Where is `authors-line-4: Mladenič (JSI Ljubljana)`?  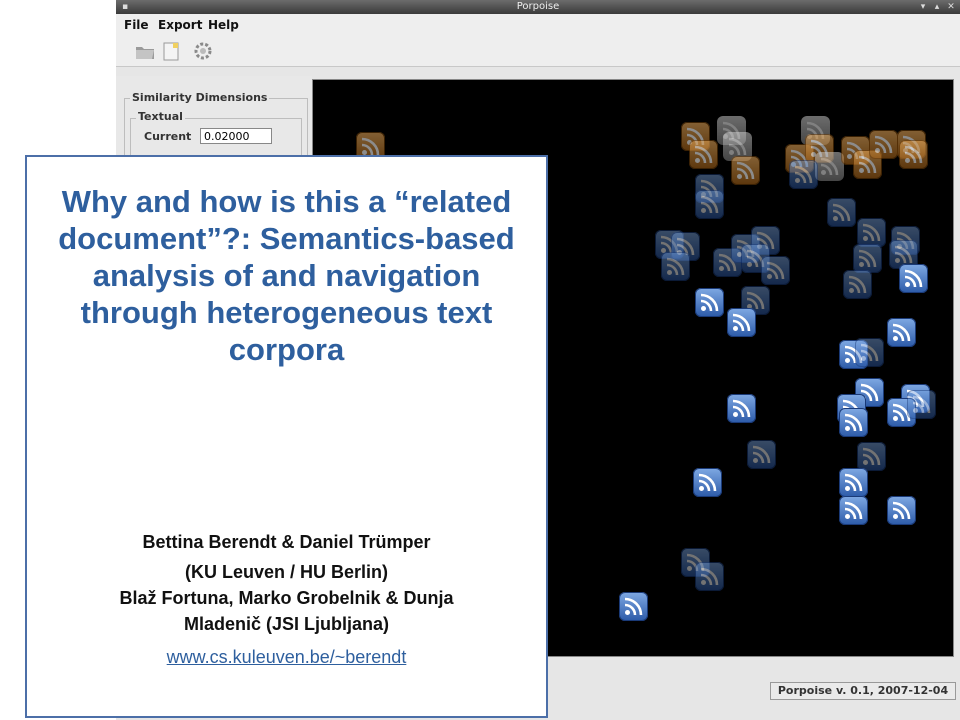
authors-line-4: Mladenič (JSI Ljubljana) is located at coordinates (286, 624).